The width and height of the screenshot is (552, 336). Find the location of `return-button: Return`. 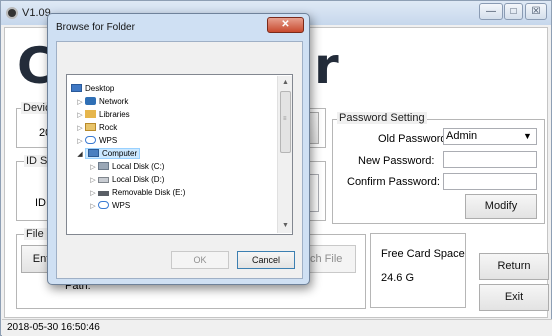

return-button: Return is located at coordinates (514, 266).